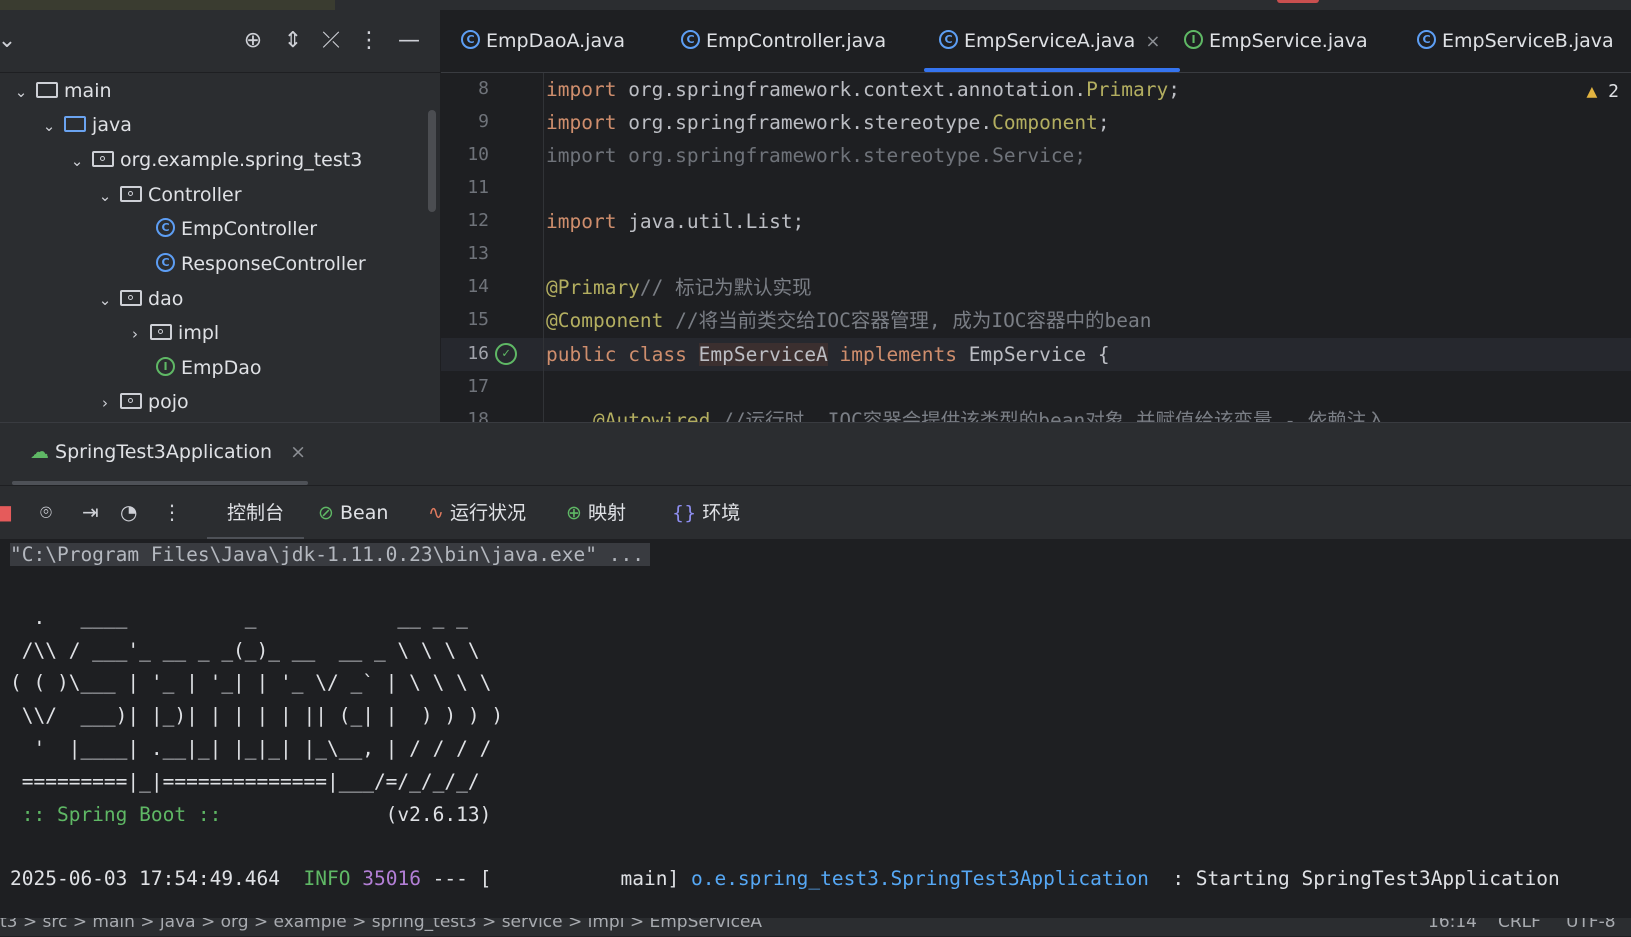 Image resolution: width=1631 pixels, height=937 pixels. What do you see at coordinates (236, 229) in the screenshot?
I see `tree-item-empcontroller: C EmpController` at bounding box center [236, 229].